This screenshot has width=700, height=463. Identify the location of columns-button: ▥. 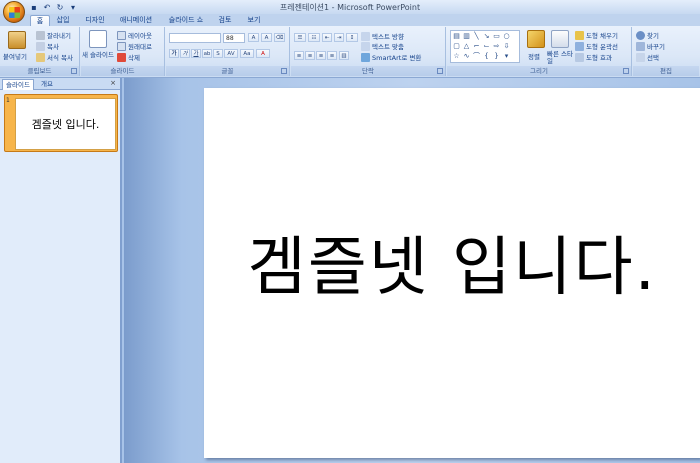
(344, 55).